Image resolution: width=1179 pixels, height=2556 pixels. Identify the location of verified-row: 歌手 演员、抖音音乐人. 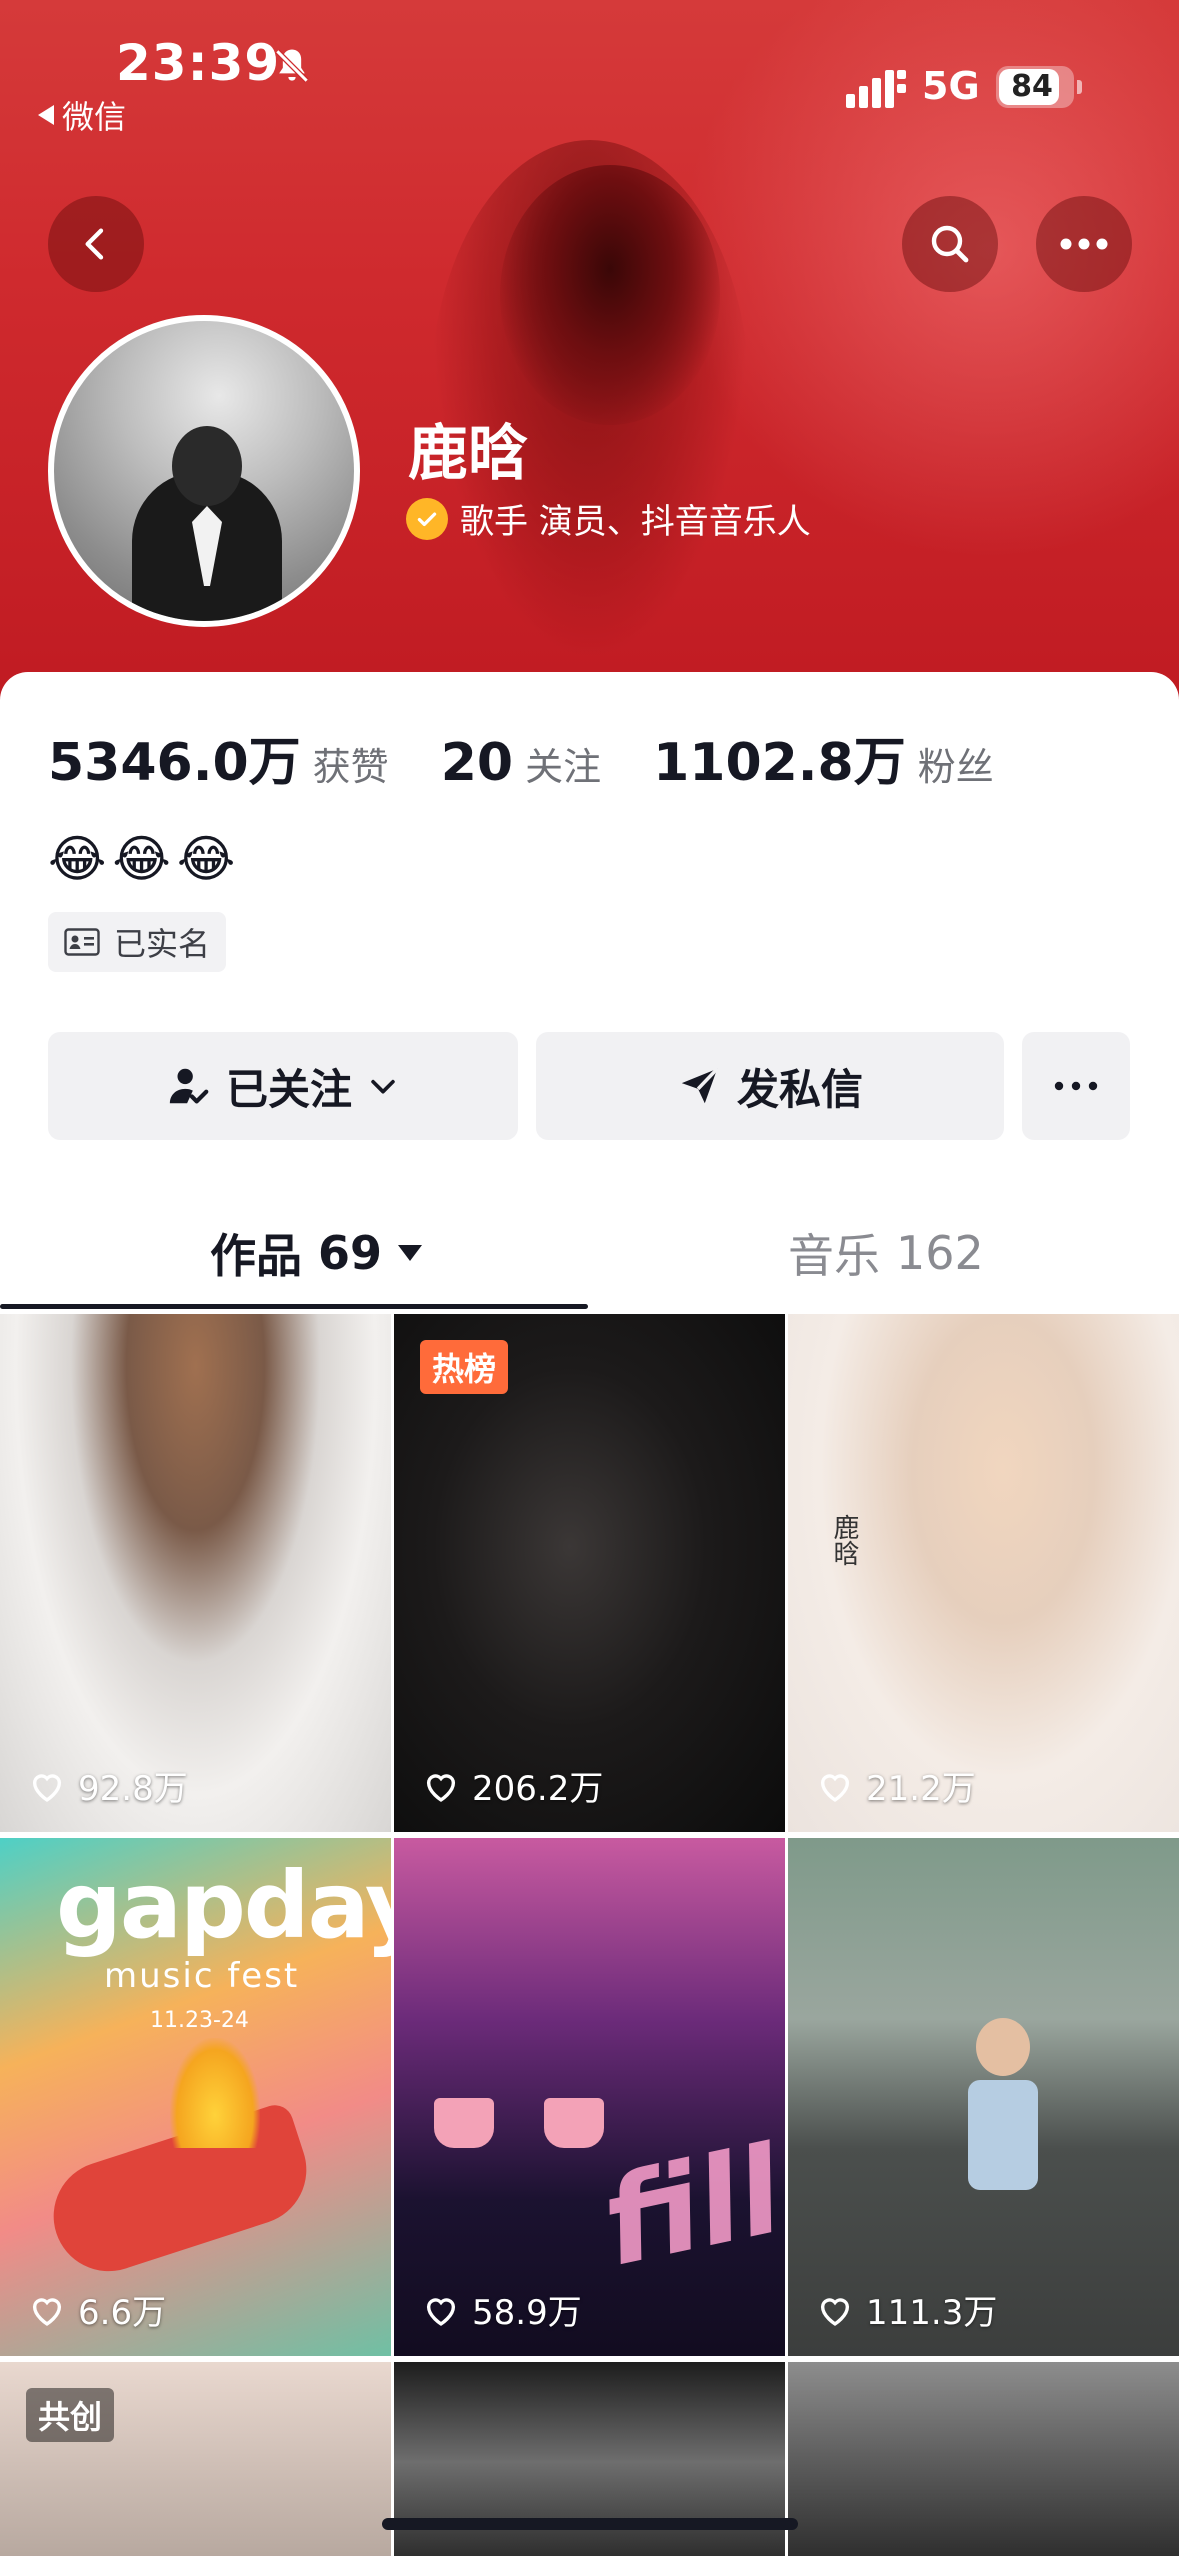
(608, 518).